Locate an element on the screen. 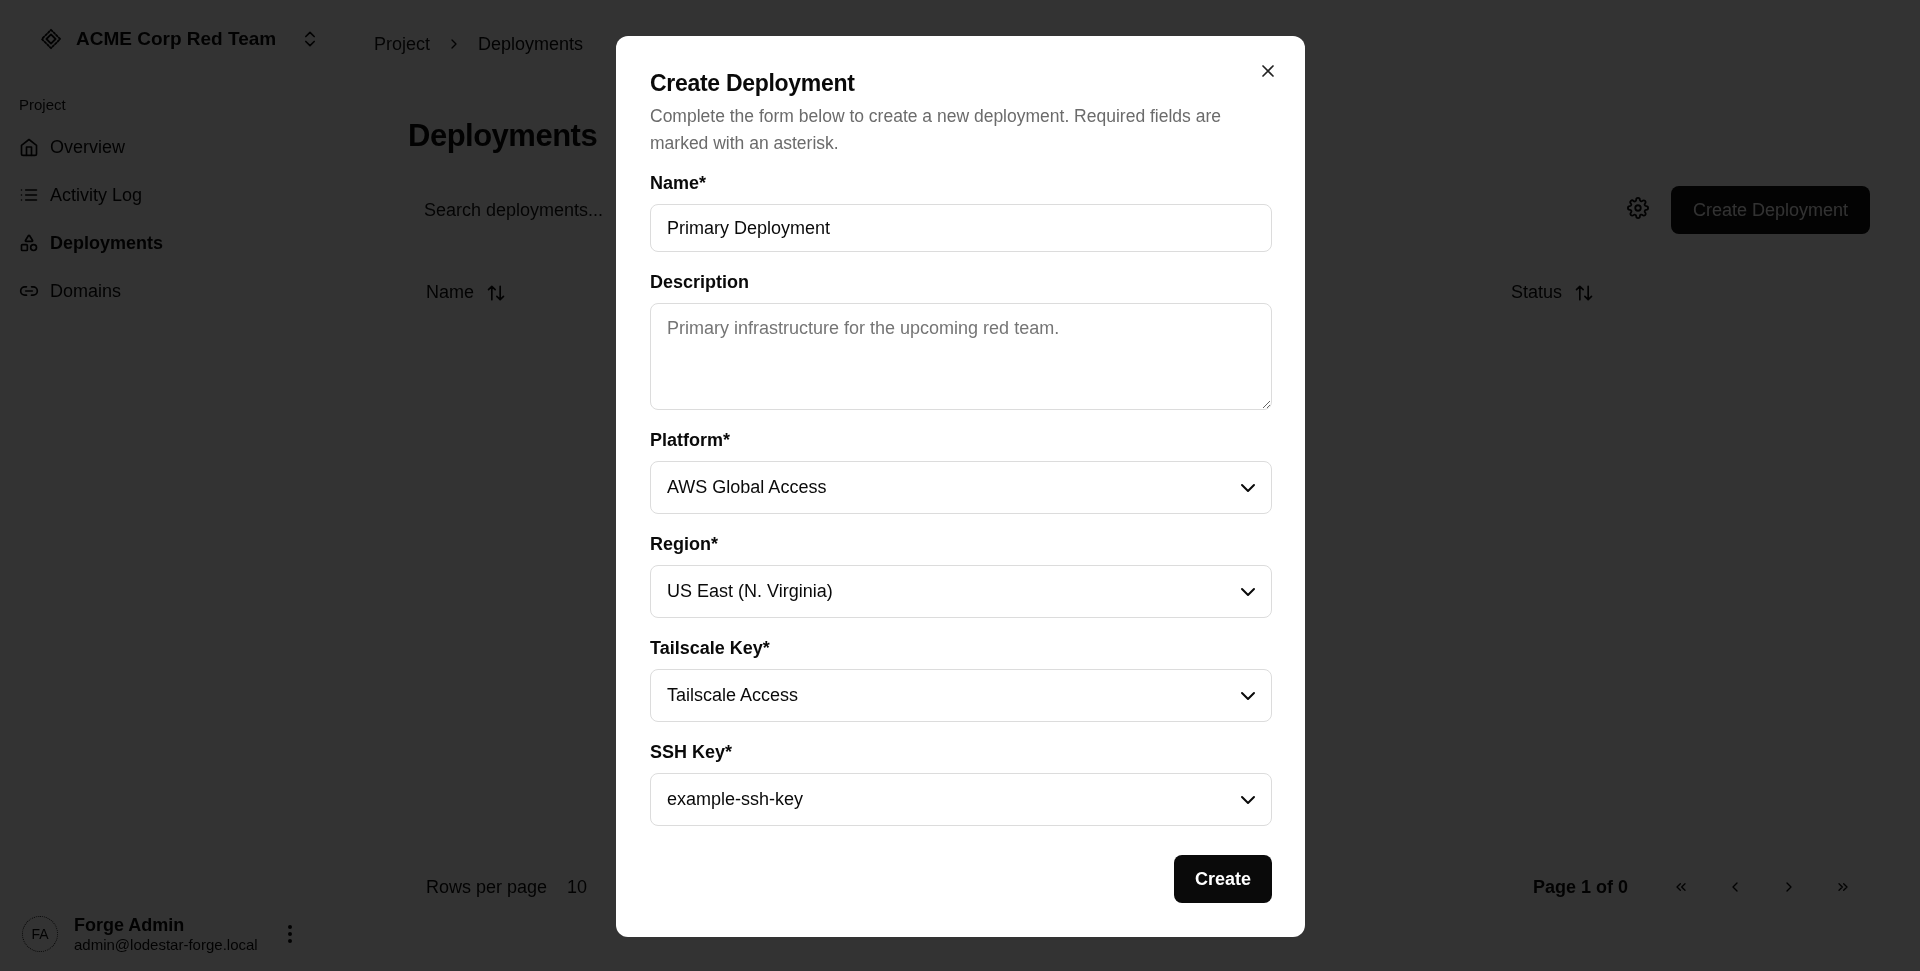 The height and width of the screenshot is (971, 1920). description-textarea: Primary infrastructure for the upcoming red team. is located at coordinates (961, 356).